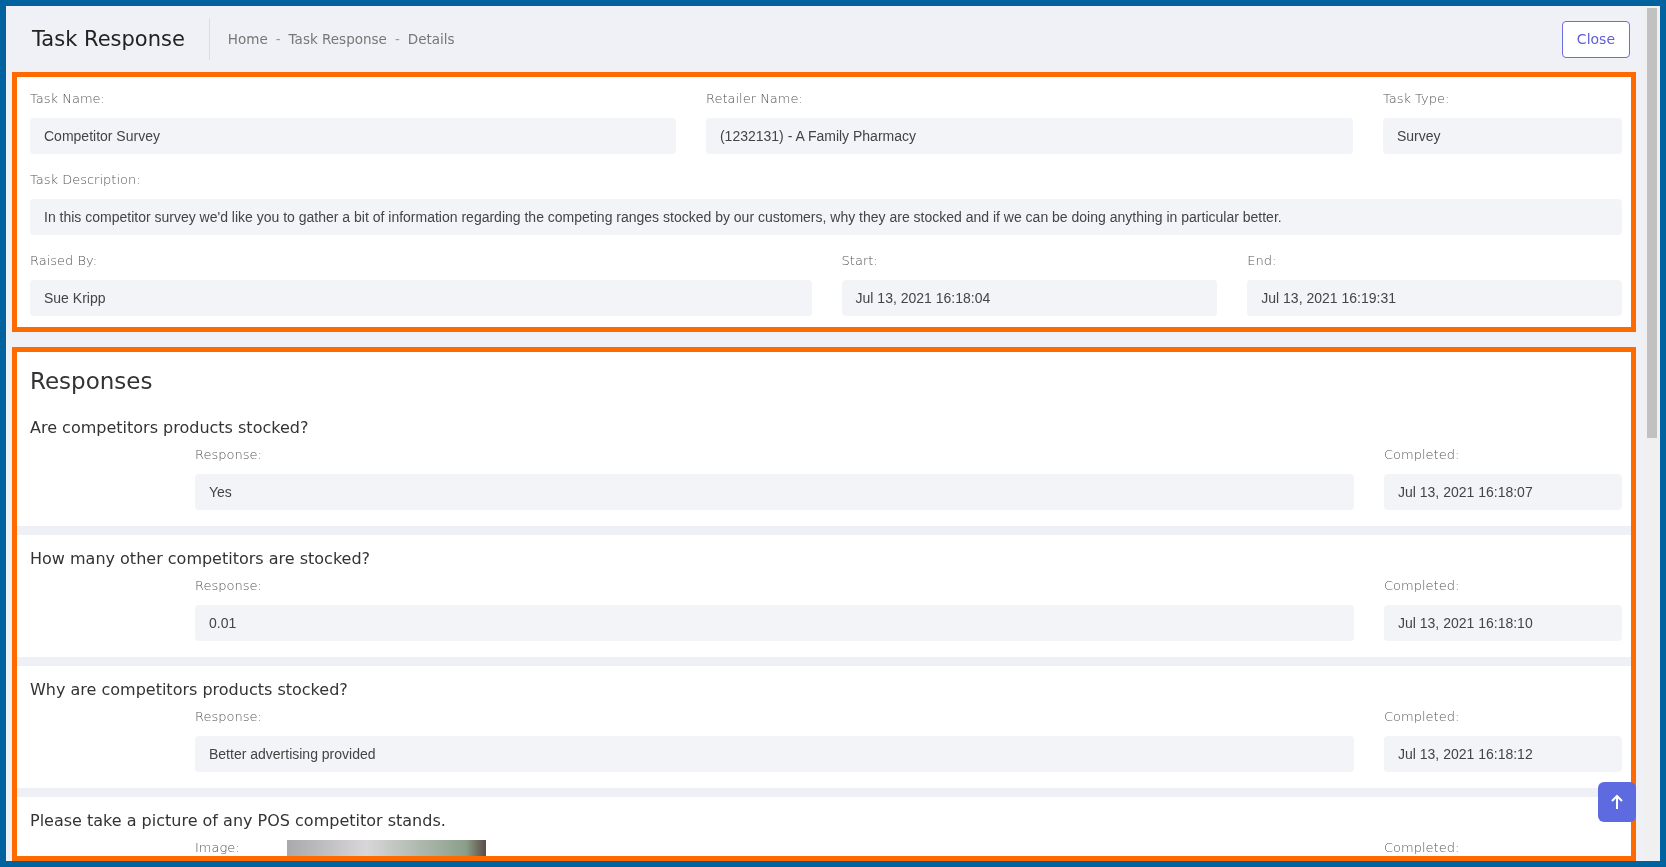 This screenshot has height=867, width=1666. Describe the element at coordinates (189, 689) in the screenshot. I see `question-text: Why are competitors products stocked?` at that location.